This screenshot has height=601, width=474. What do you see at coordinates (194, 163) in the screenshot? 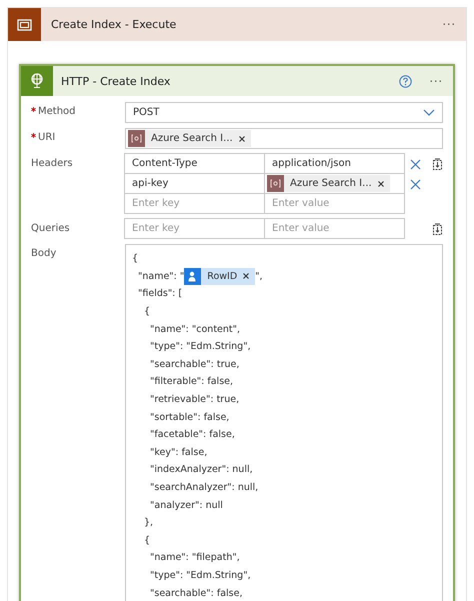
I see `input-field: Content-Type` at bounding box center [194, 163].